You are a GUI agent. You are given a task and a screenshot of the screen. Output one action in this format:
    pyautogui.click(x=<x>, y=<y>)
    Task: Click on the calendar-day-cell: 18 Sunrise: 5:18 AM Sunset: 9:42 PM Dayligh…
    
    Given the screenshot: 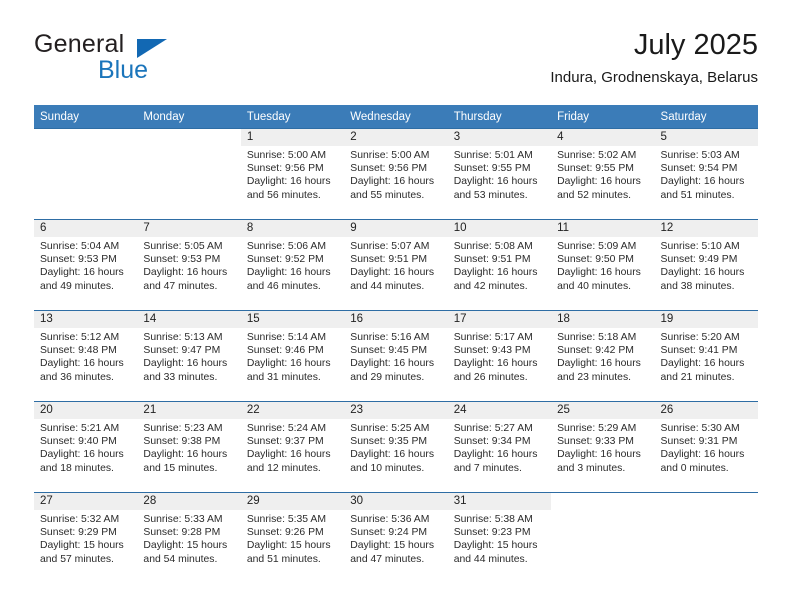 What is the action you would take?
    pyautogui.click(x=603, y=356)
    